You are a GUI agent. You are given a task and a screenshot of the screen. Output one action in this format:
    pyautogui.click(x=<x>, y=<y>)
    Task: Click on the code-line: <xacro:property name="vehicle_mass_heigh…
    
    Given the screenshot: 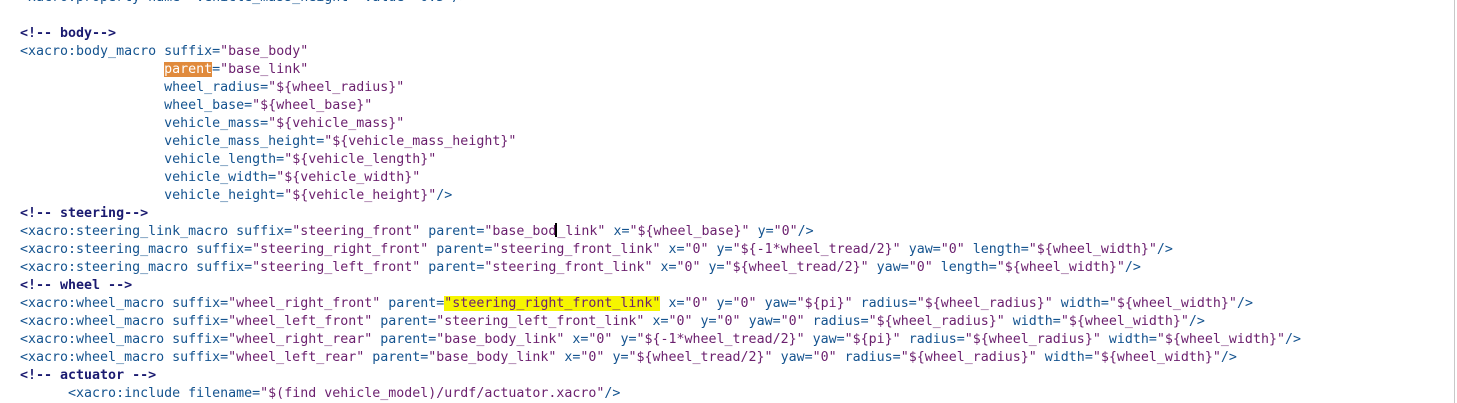 What is the action you would take?
    pyautogui.click(x=660, y=3)
    